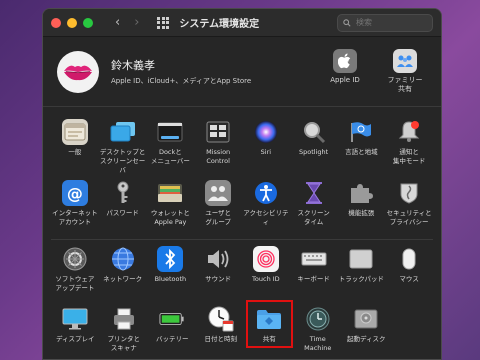 This screenshot has width=480, height=360. Describe the element at coordinates (218, 193) in the screenshot. I see `users-icon` at that location.